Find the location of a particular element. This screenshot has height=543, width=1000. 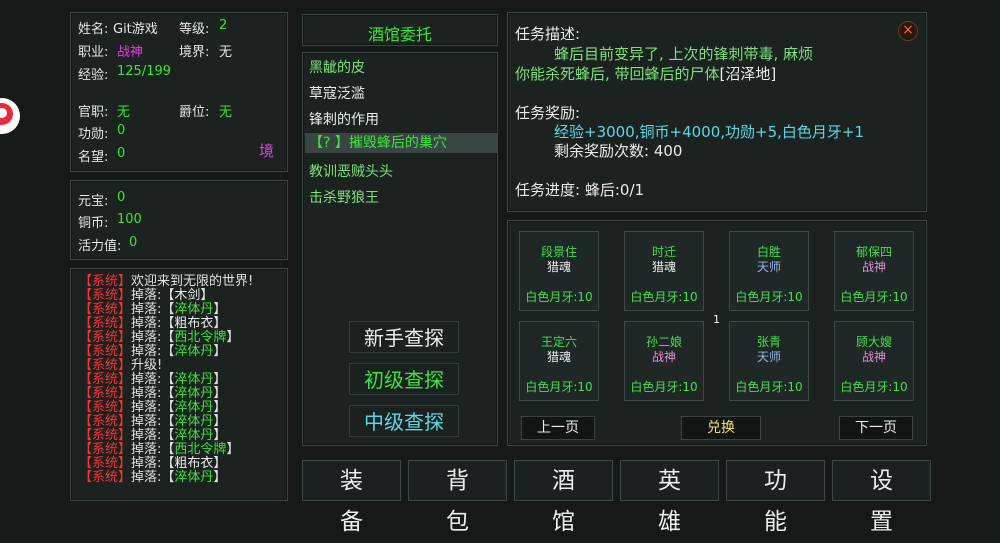

level-label: 等级: is located at coordinates (194, 29).